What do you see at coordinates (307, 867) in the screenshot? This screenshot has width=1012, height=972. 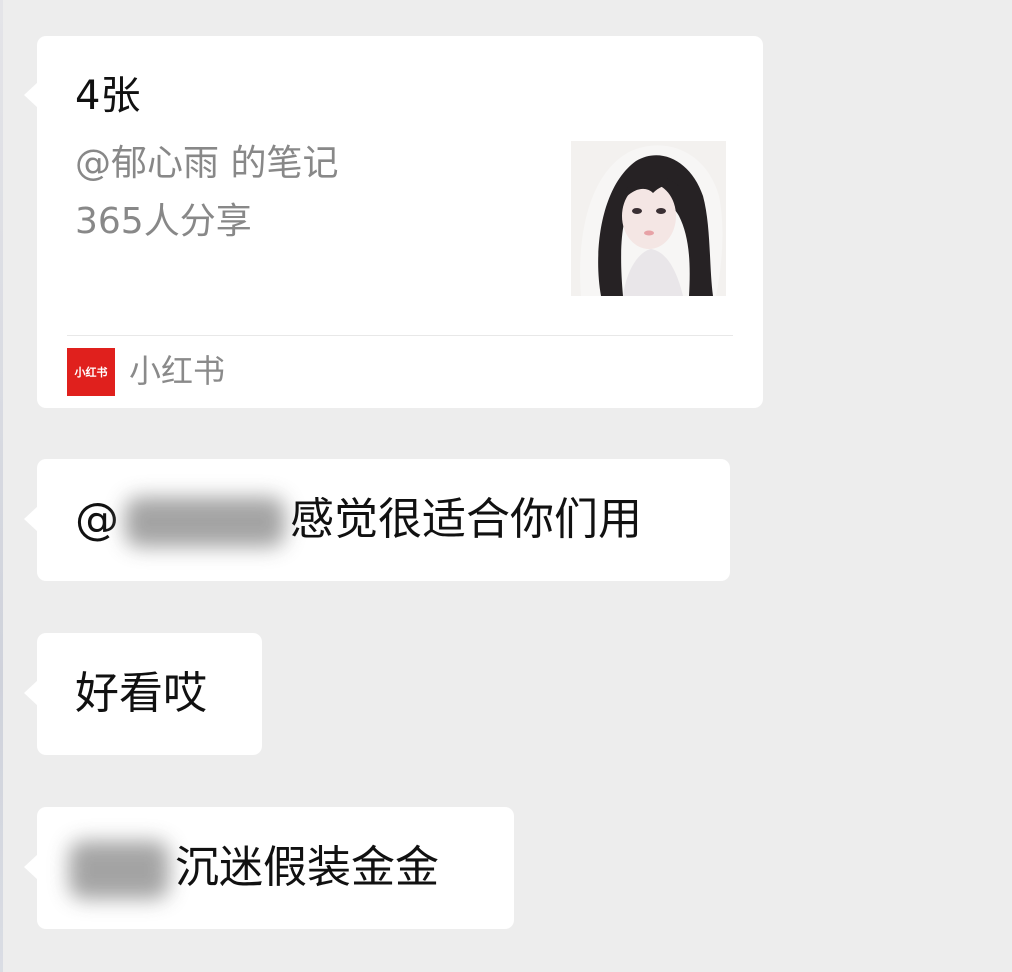 I see `message-text: 沉迷假装金金` at bounding box center [307, 867].